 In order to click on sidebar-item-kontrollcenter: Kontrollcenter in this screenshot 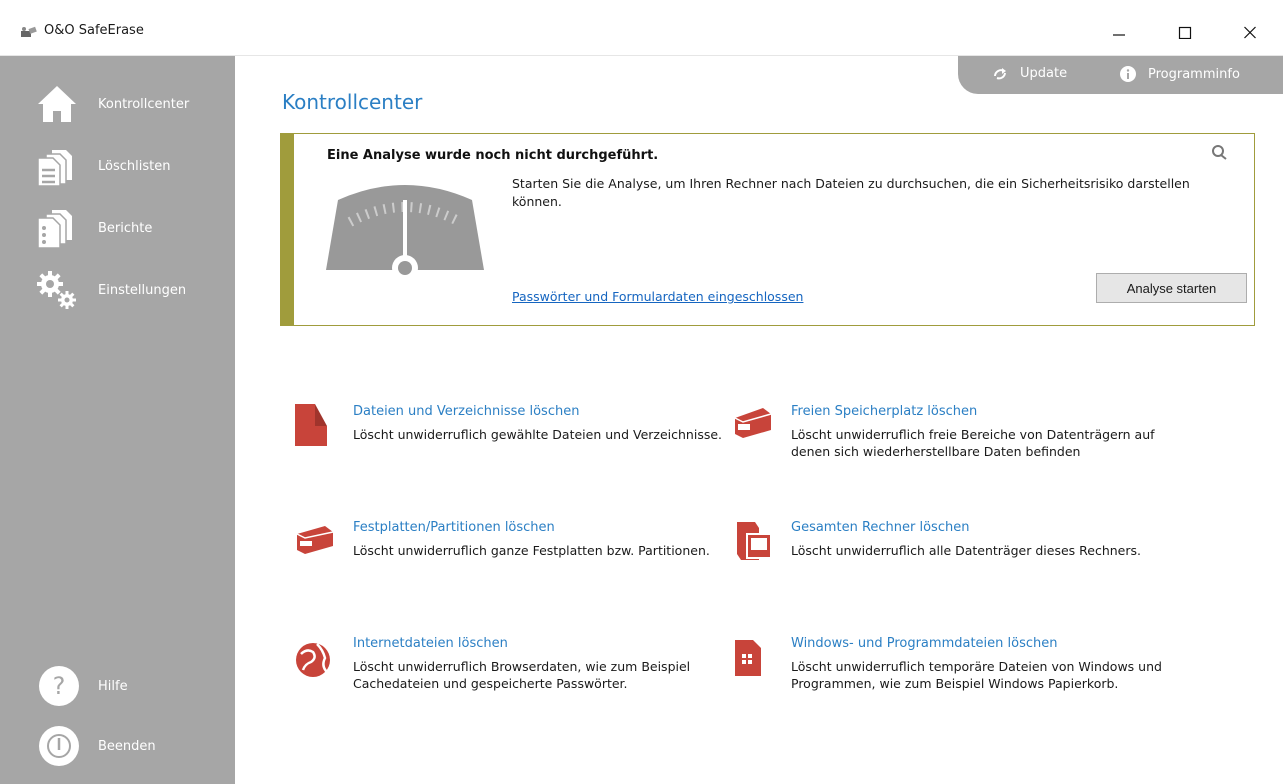, I will do `click(117, 104)`.